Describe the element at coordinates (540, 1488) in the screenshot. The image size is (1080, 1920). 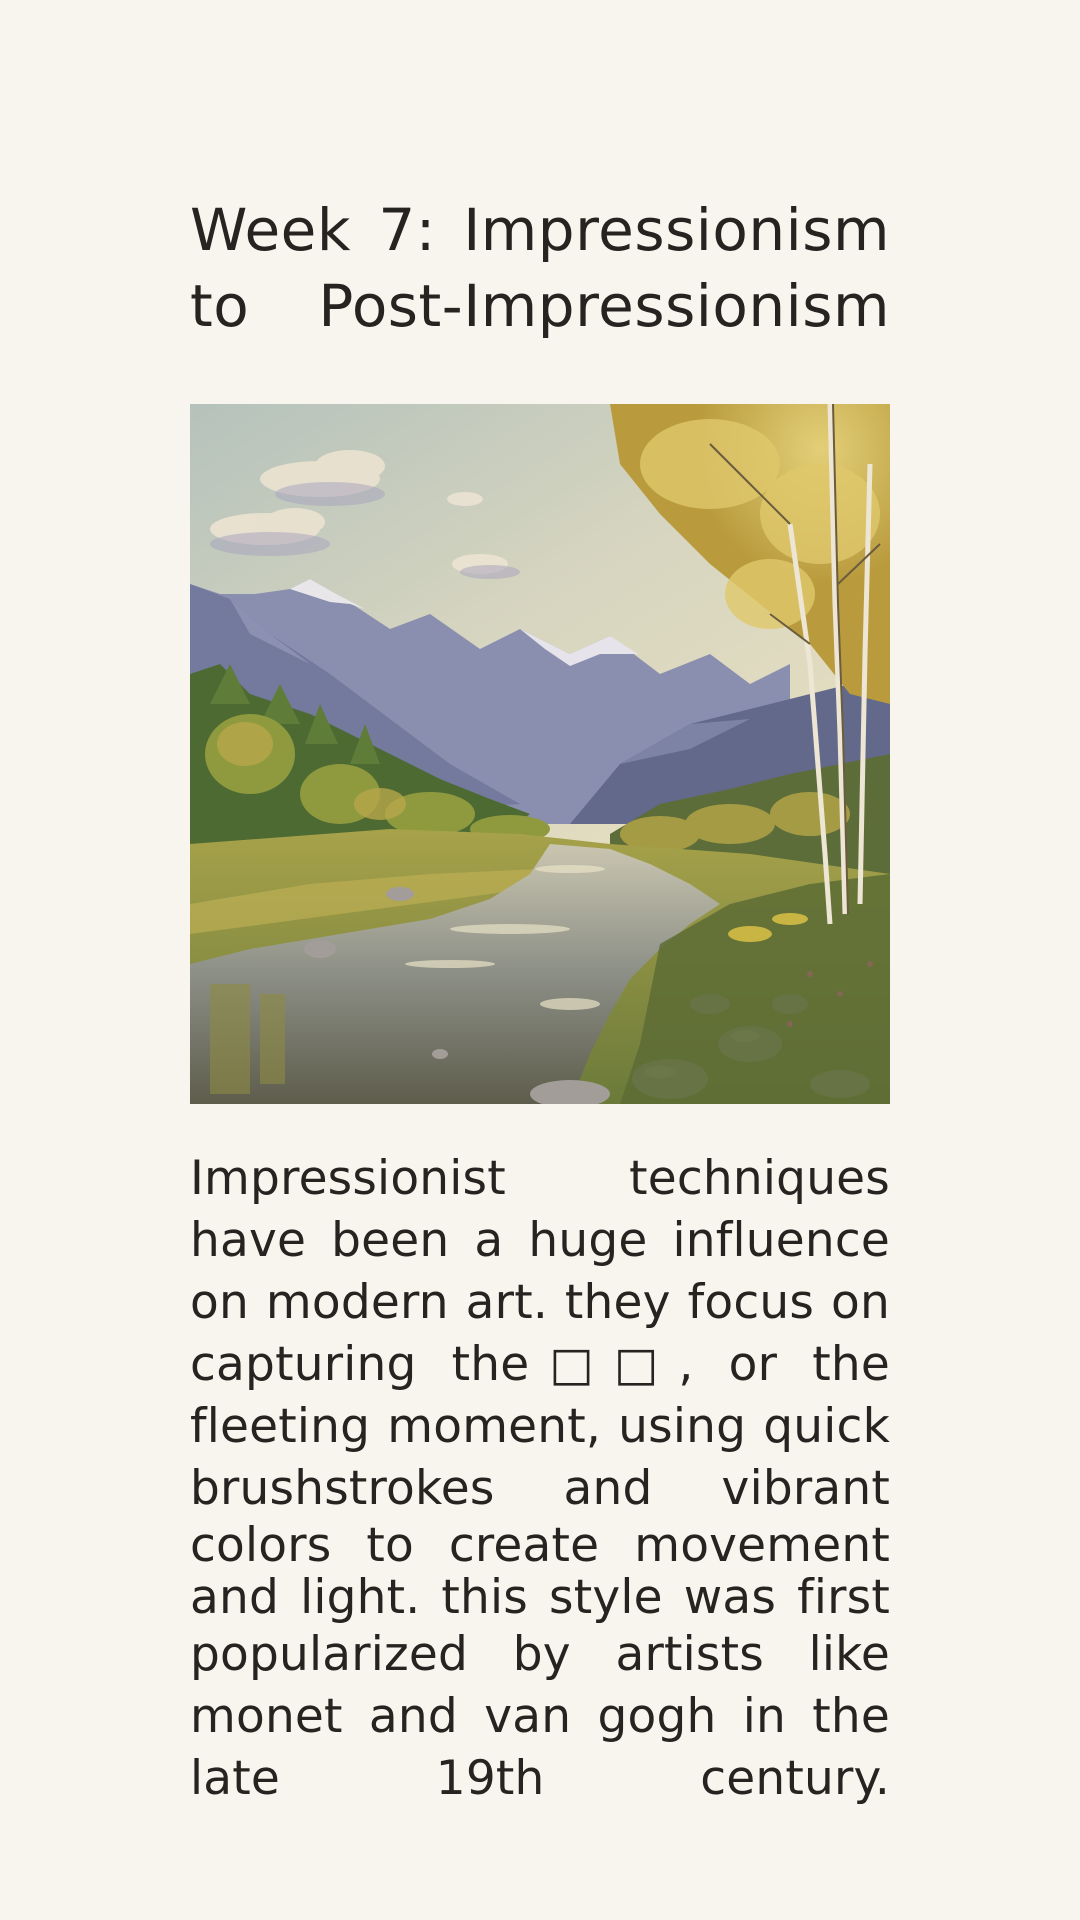
I see `body-line: brushstrokes and vibrant` at that location.